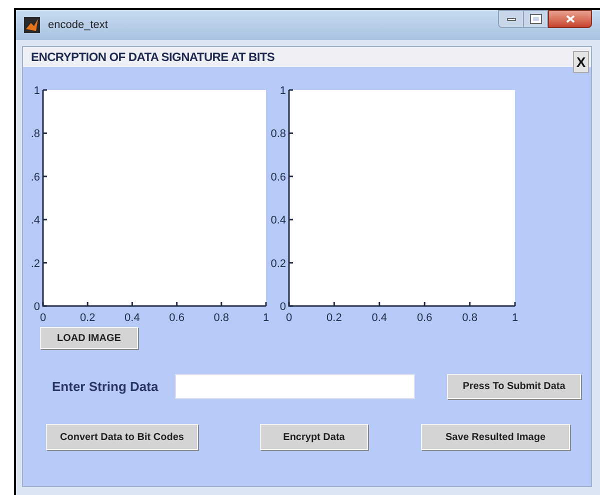 The image size is (600, 495). Describe the element at coordinates (106, 387) in the screenshot. I see `input-label: Enter String Data` at that location.